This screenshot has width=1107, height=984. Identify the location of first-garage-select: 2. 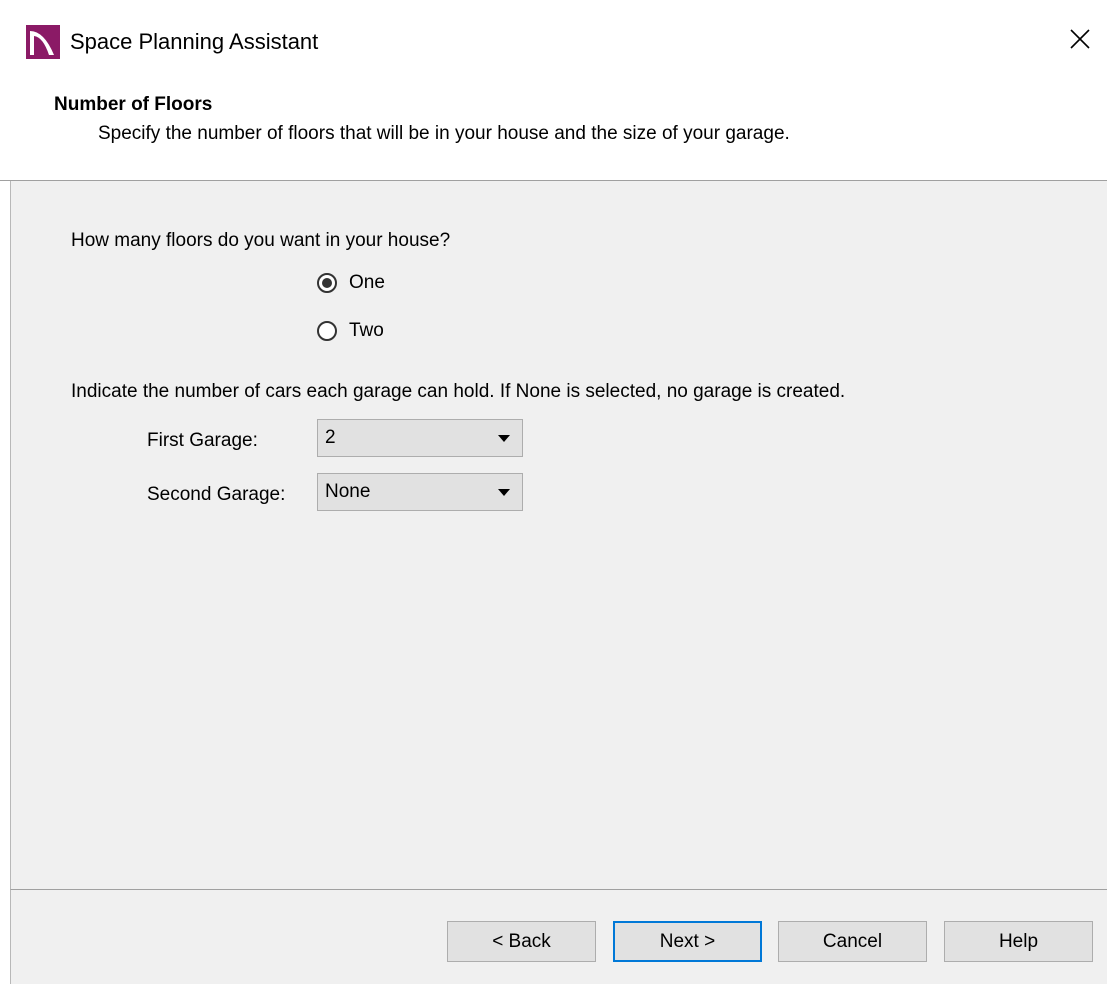
(420, 438).